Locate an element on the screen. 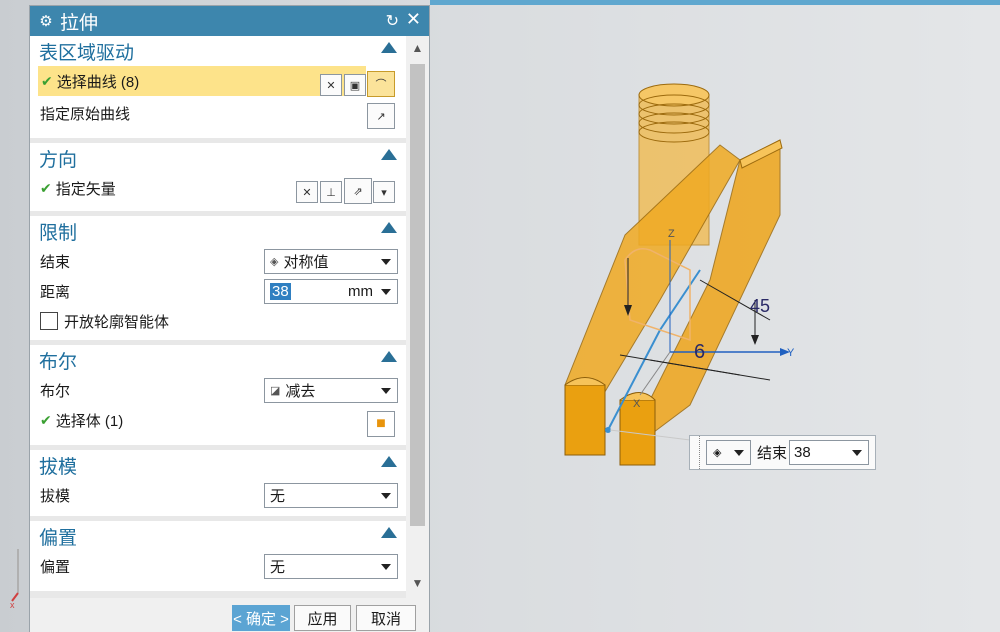 The height and width of the screenshot is (632, 1000). open-profile-label: 开放轮廓智能体 is located at coordinates (117, 322).